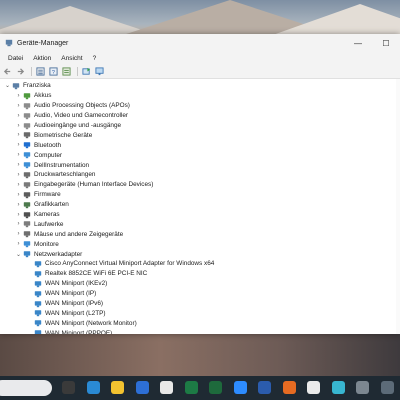 This screenshot has width=400, height=400. Describe the element at coordinates (200, 165) in the screenshot. I see `device-category: › DellInstrumentation` at that location.